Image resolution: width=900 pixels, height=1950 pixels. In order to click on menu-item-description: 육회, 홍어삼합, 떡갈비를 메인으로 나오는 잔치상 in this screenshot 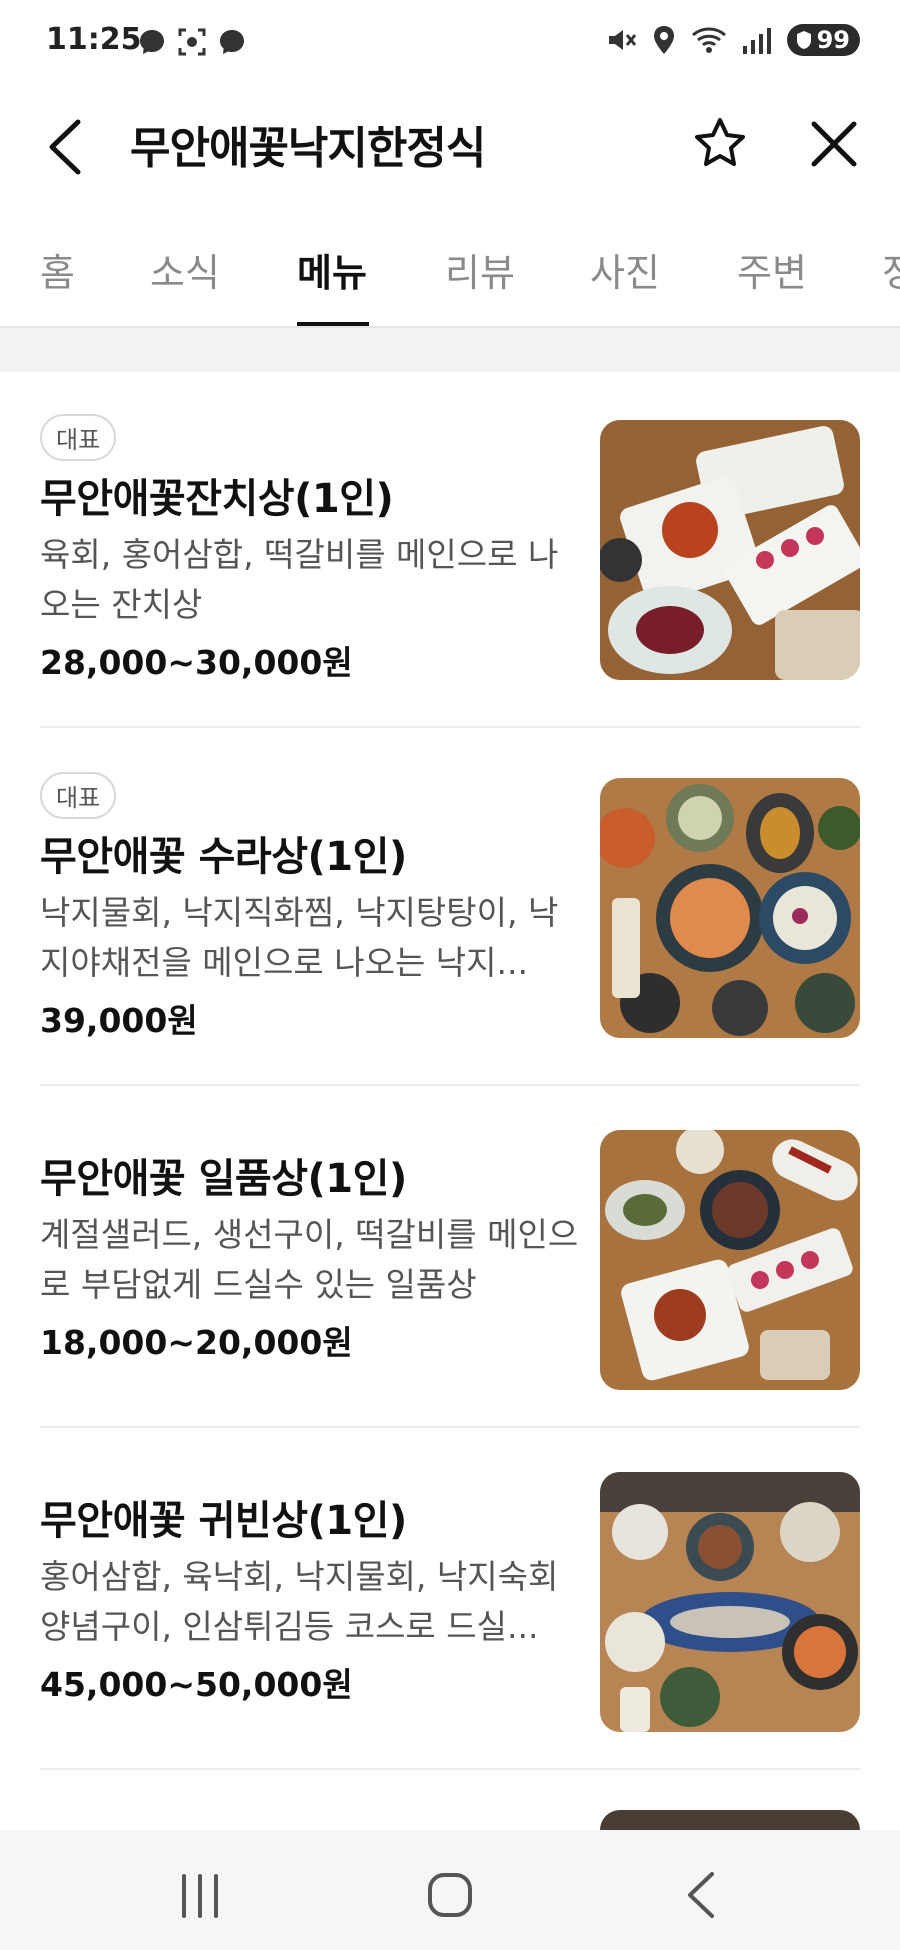, I will do `click(299, 579)`.